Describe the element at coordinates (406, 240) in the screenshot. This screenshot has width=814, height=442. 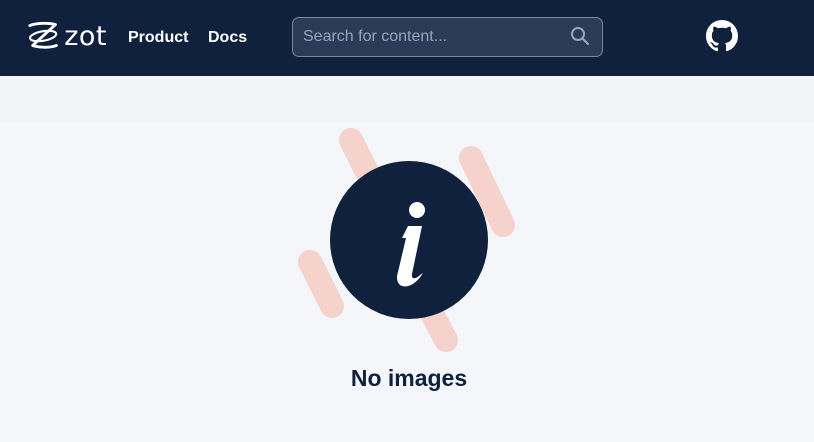
I see `empty-state-illustration` at that location.